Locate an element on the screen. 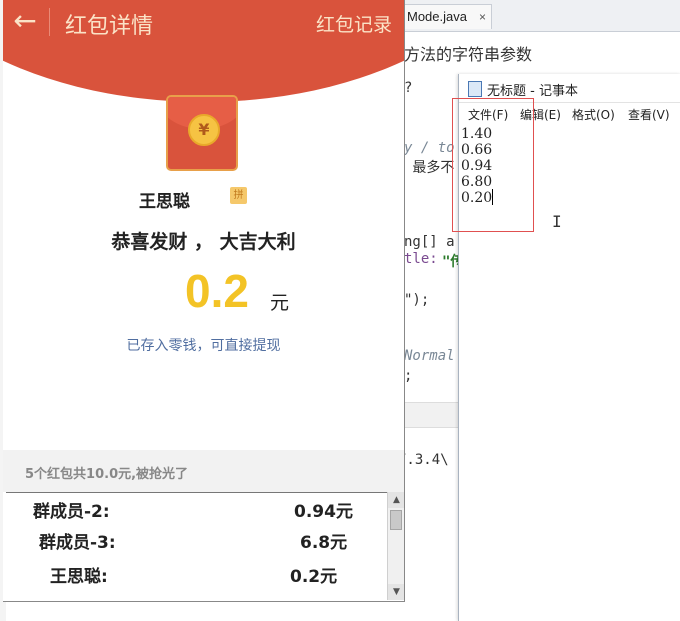 The width and height of the screenshot is (680, 621). page-title: 红包详情 is located at coordinates (109, 26).